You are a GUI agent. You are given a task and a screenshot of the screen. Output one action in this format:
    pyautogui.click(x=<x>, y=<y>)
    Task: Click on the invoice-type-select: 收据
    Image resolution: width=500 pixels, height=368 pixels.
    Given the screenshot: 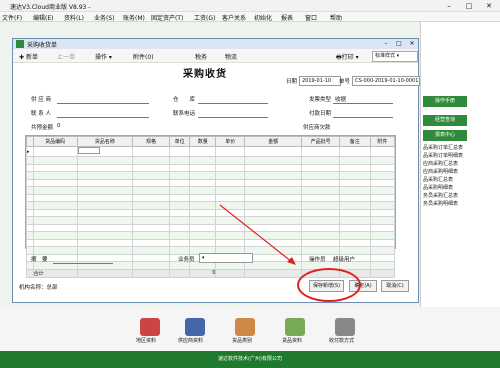 What is the action you would take?
    pyautogui.click(x=340, y=99)
    